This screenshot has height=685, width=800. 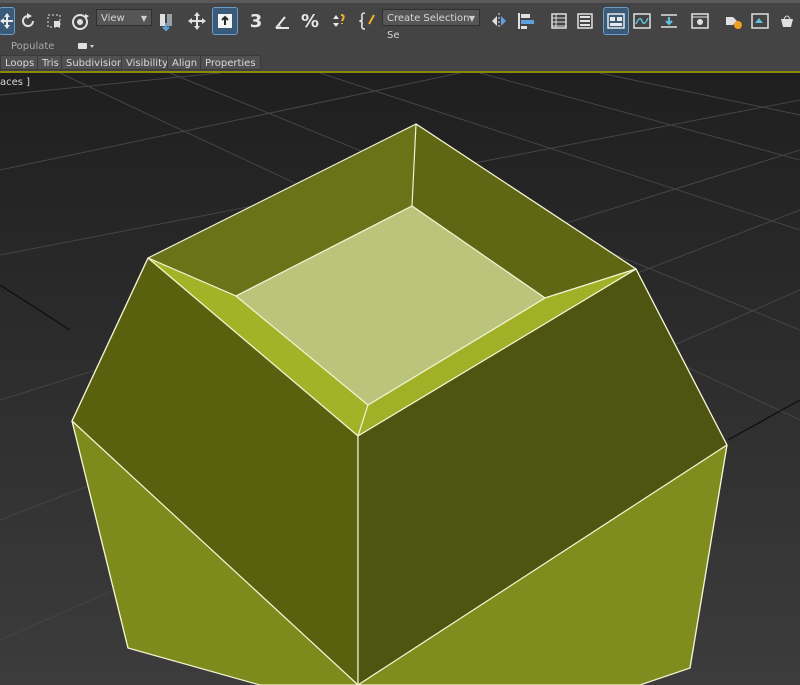 What do you see at coordinates (761, 21) in the screenshot?
I see `render-frame-icon` at bounding box center [761, 21].